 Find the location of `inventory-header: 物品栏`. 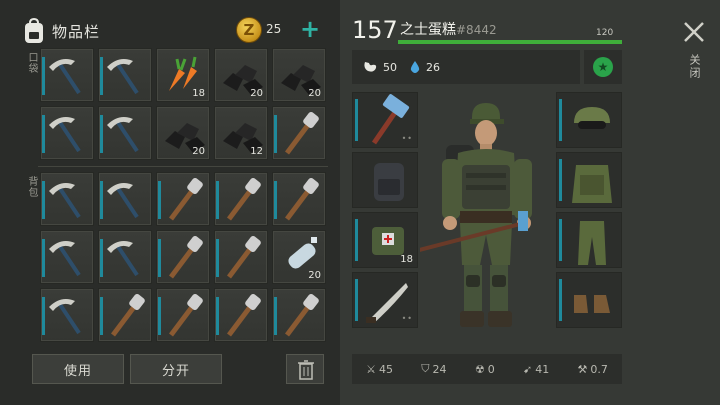

inventory-header: 物品栏 is located at coordinates (61, 31).